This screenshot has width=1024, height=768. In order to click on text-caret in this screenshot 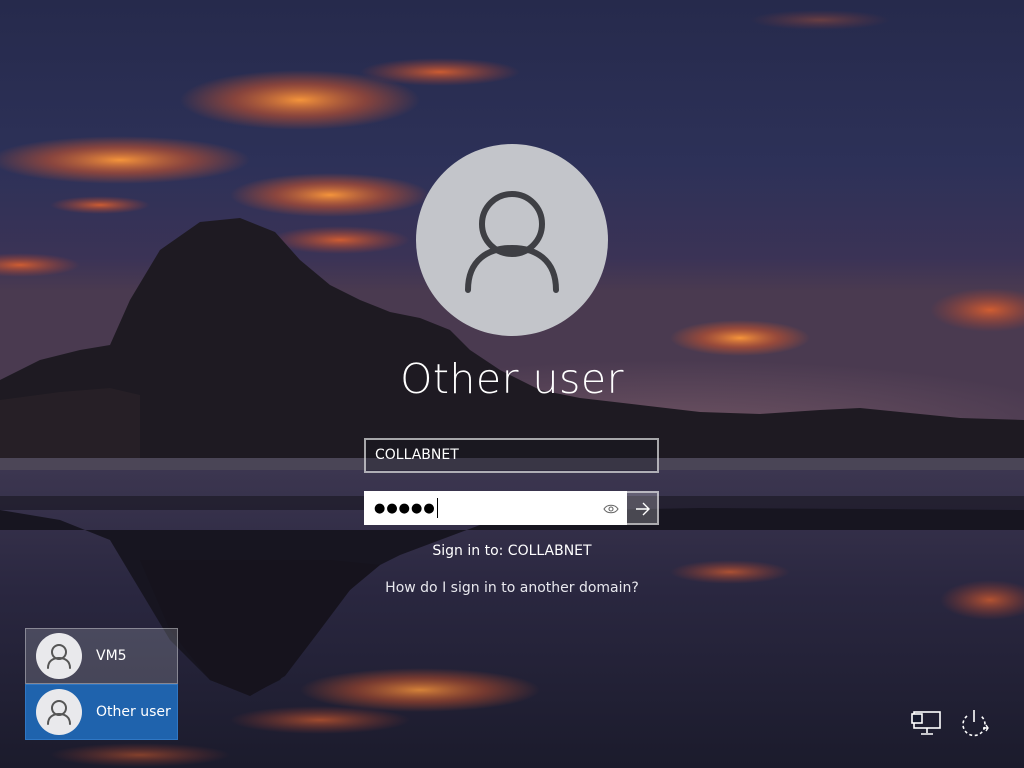, I will do `click(437, 508)`.